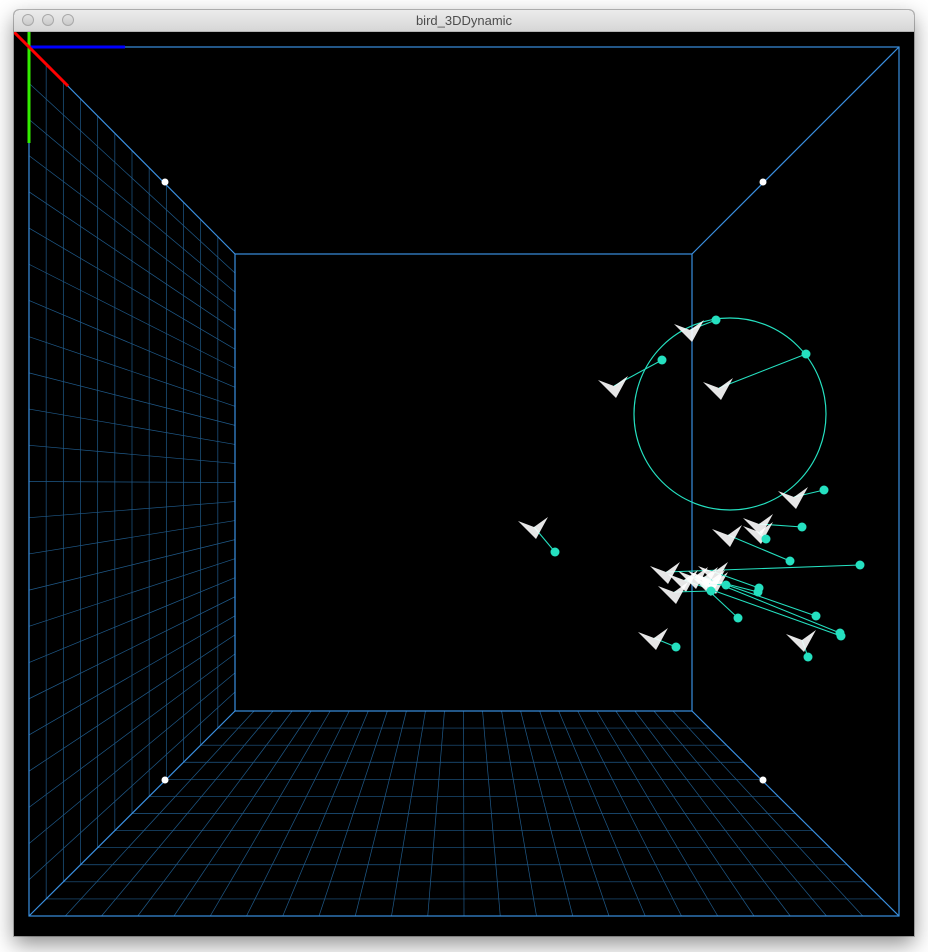 The height and width of the screenshot is (952, 928). Describe the element at coordinates (42, 60) in the screenshot. I see `axis-z` at that location.